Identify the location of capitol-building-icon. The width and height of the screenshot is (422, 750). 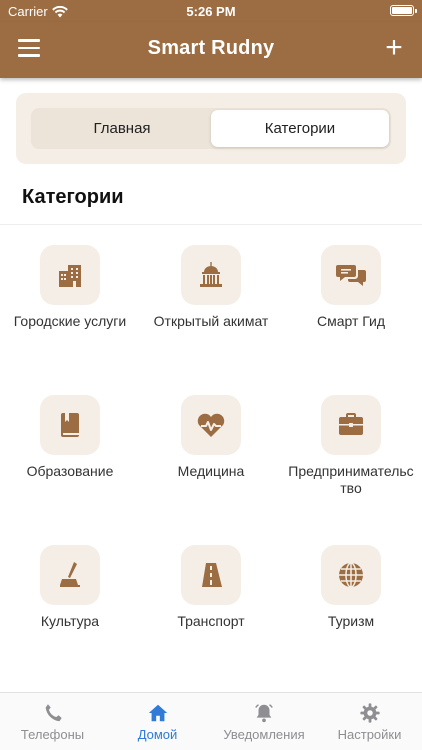
(211, 274).